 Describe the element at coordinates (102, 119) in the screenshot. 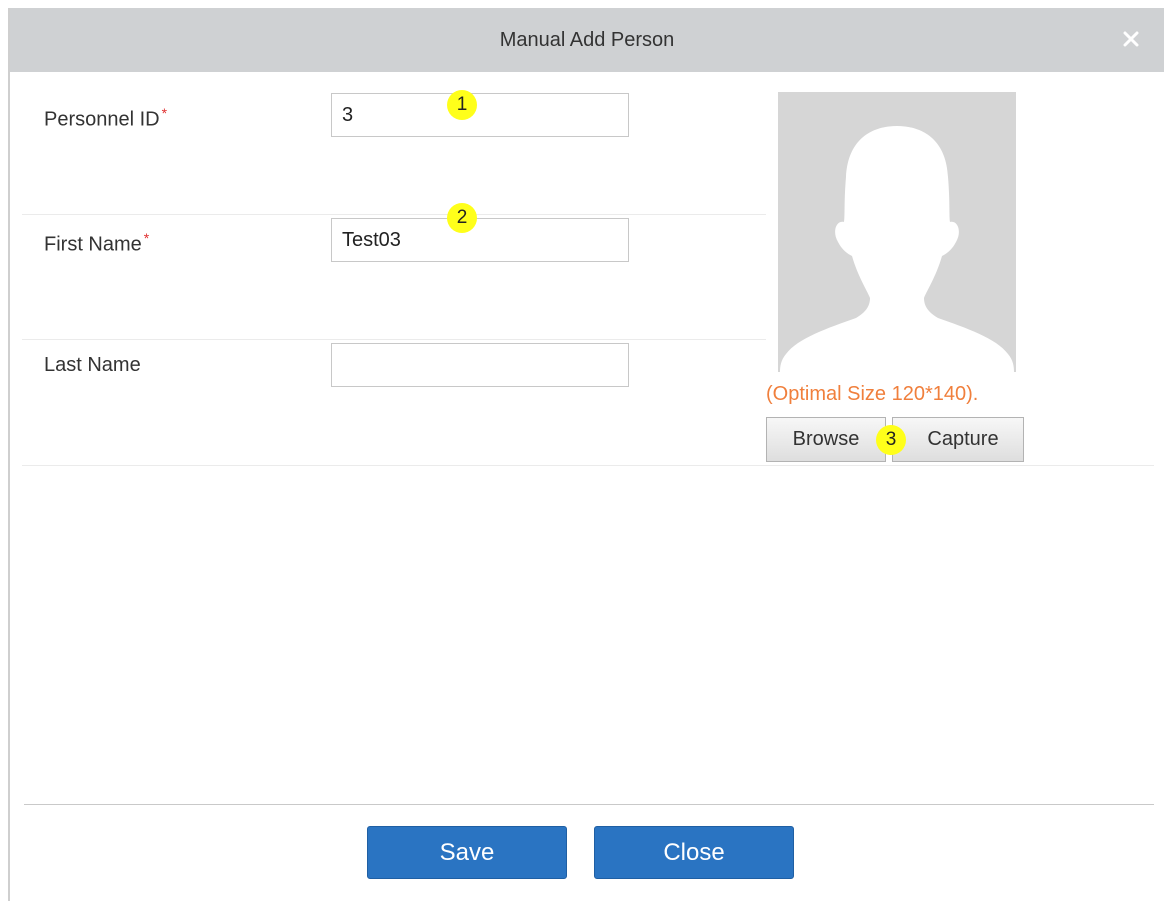

I see `personnel-id-label-text: Personnel ID` at that location.